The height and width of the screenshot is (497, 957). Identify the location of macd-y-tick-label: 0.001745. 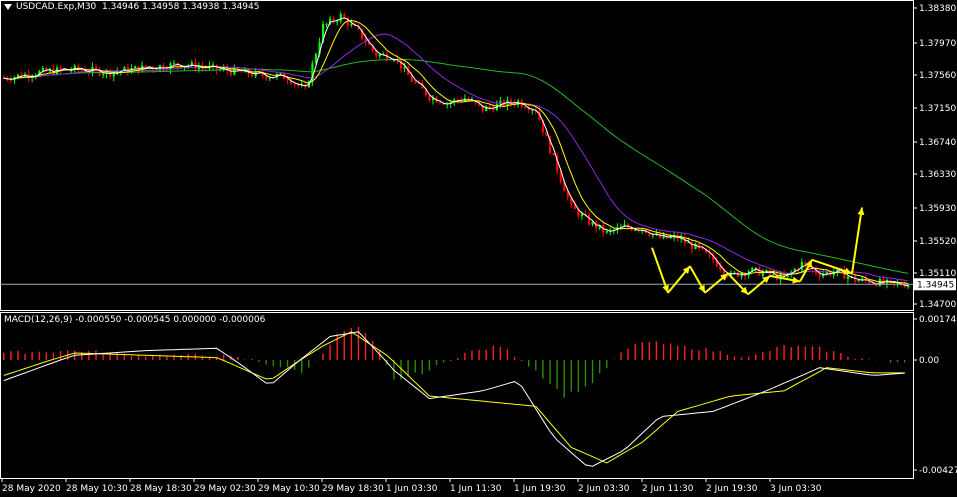
(938, 320).